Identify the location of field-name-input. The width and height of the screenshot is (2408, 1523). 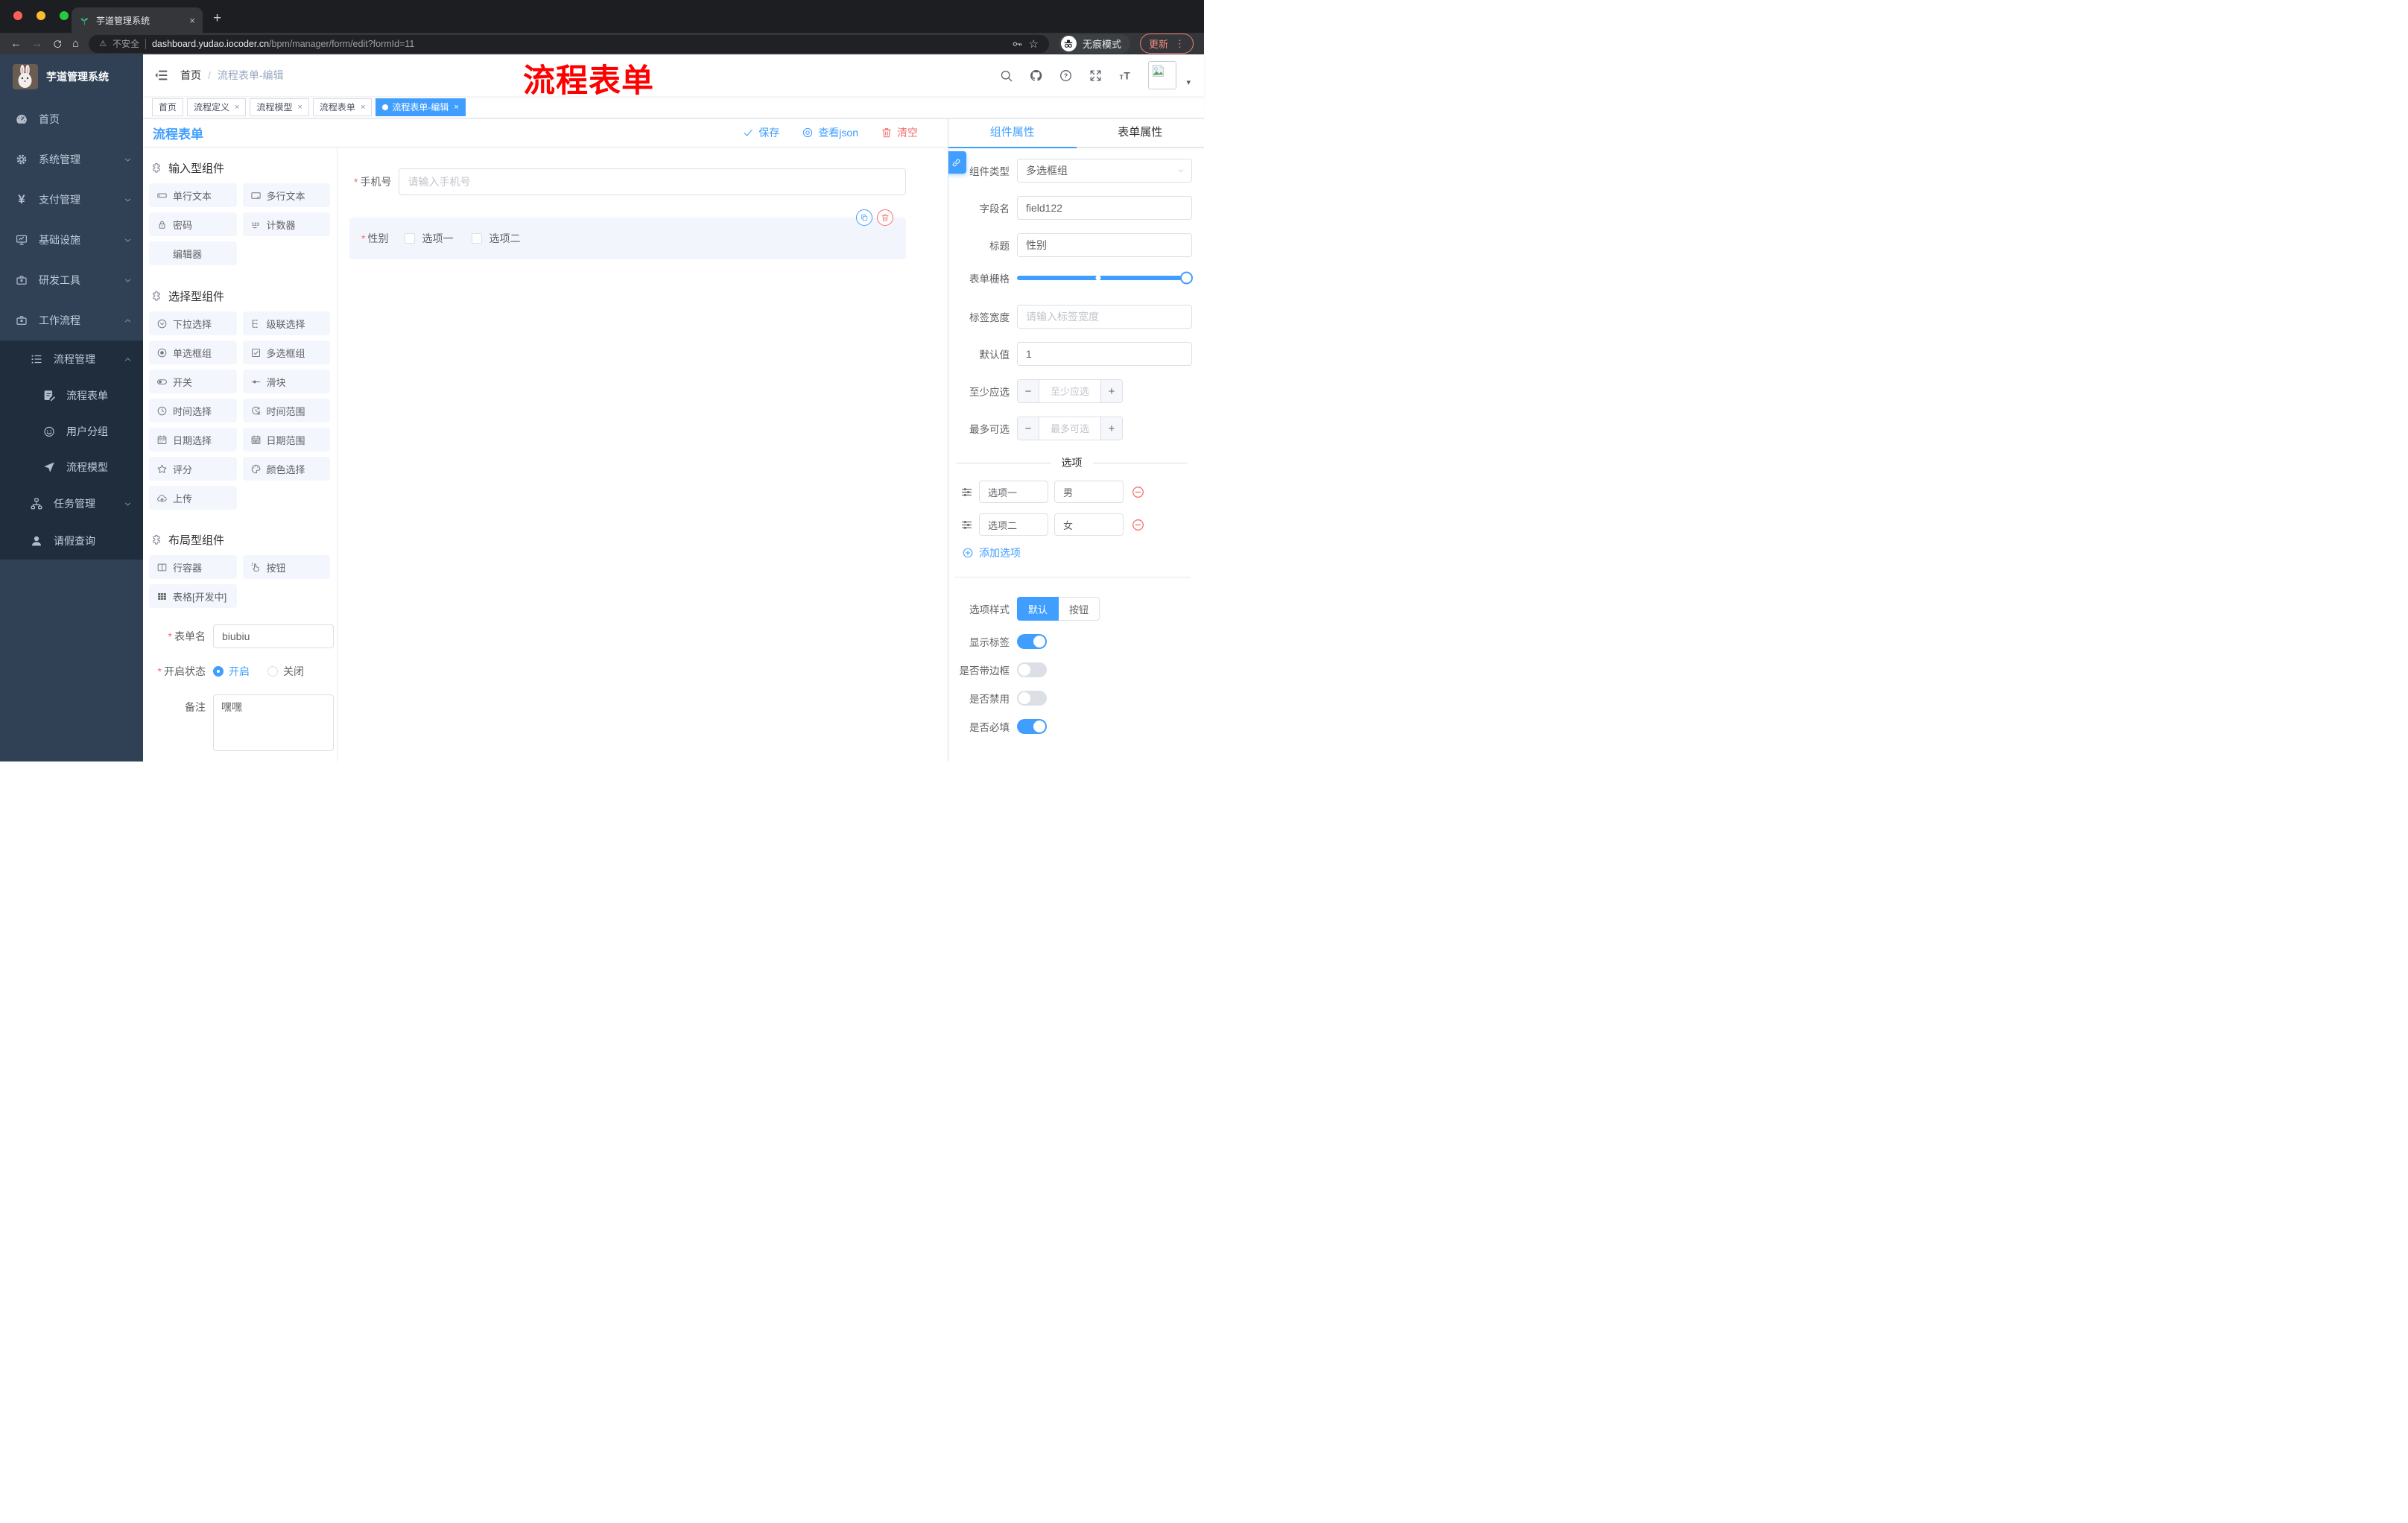
(1104, 208).